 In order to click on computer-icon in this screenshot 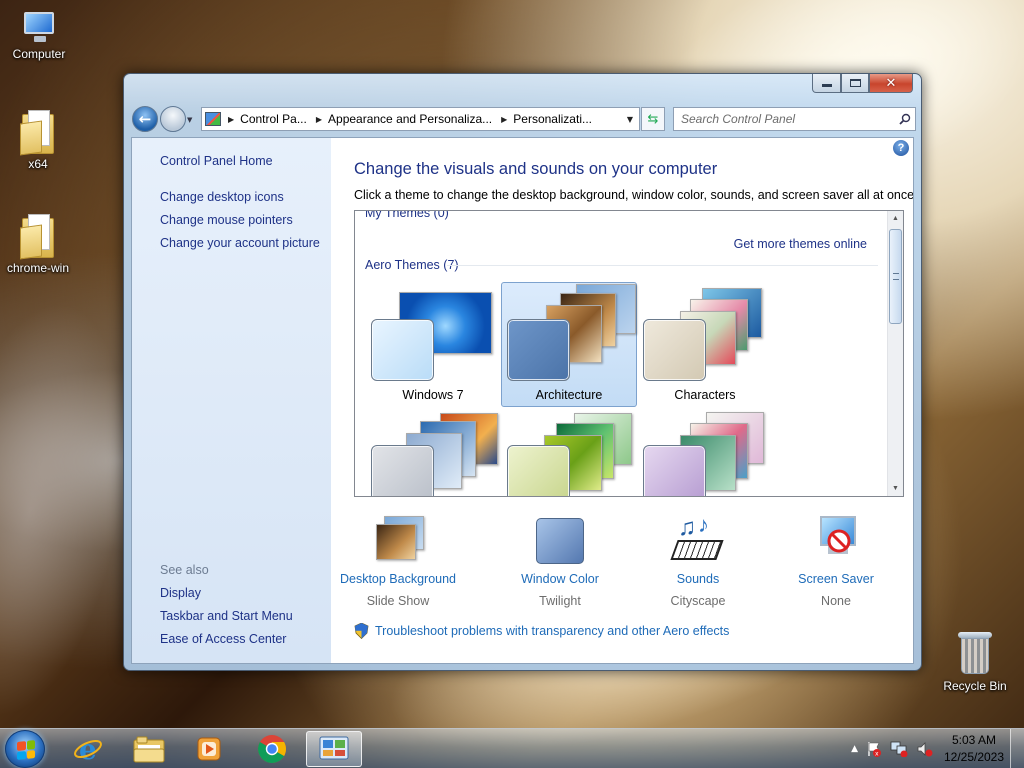, I will do `click(39, 27)`.